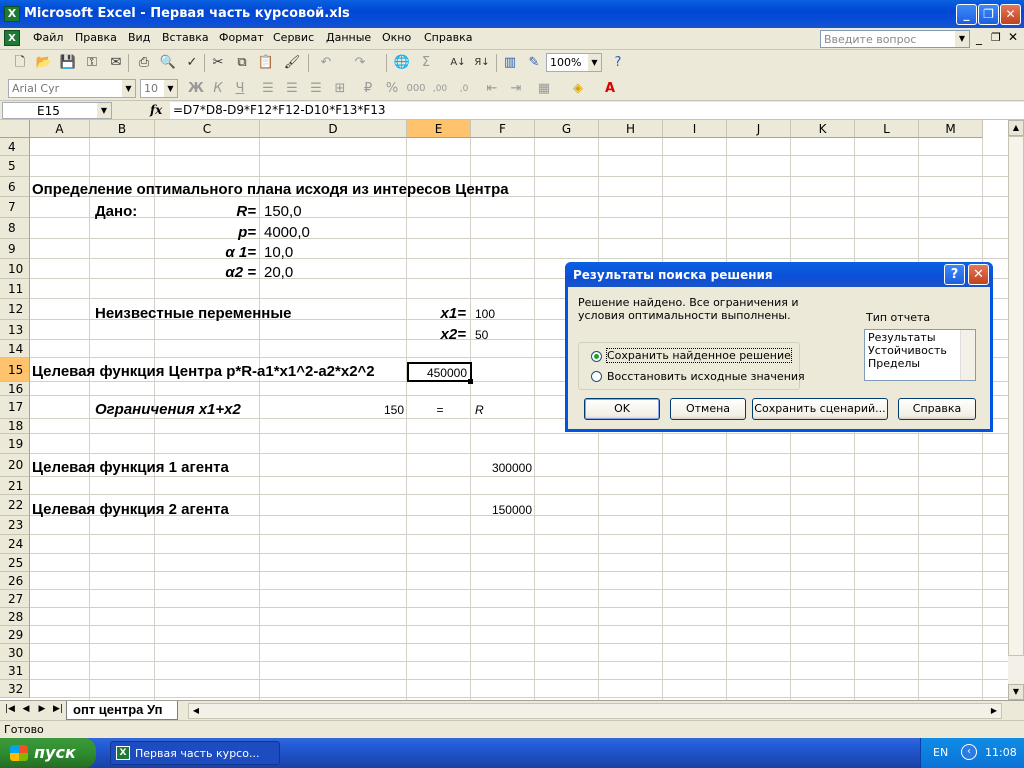  What do you see at coordinates (122, 129) in the screenshot?
I see `column-header-b: B` at bounding box center [122, 129].